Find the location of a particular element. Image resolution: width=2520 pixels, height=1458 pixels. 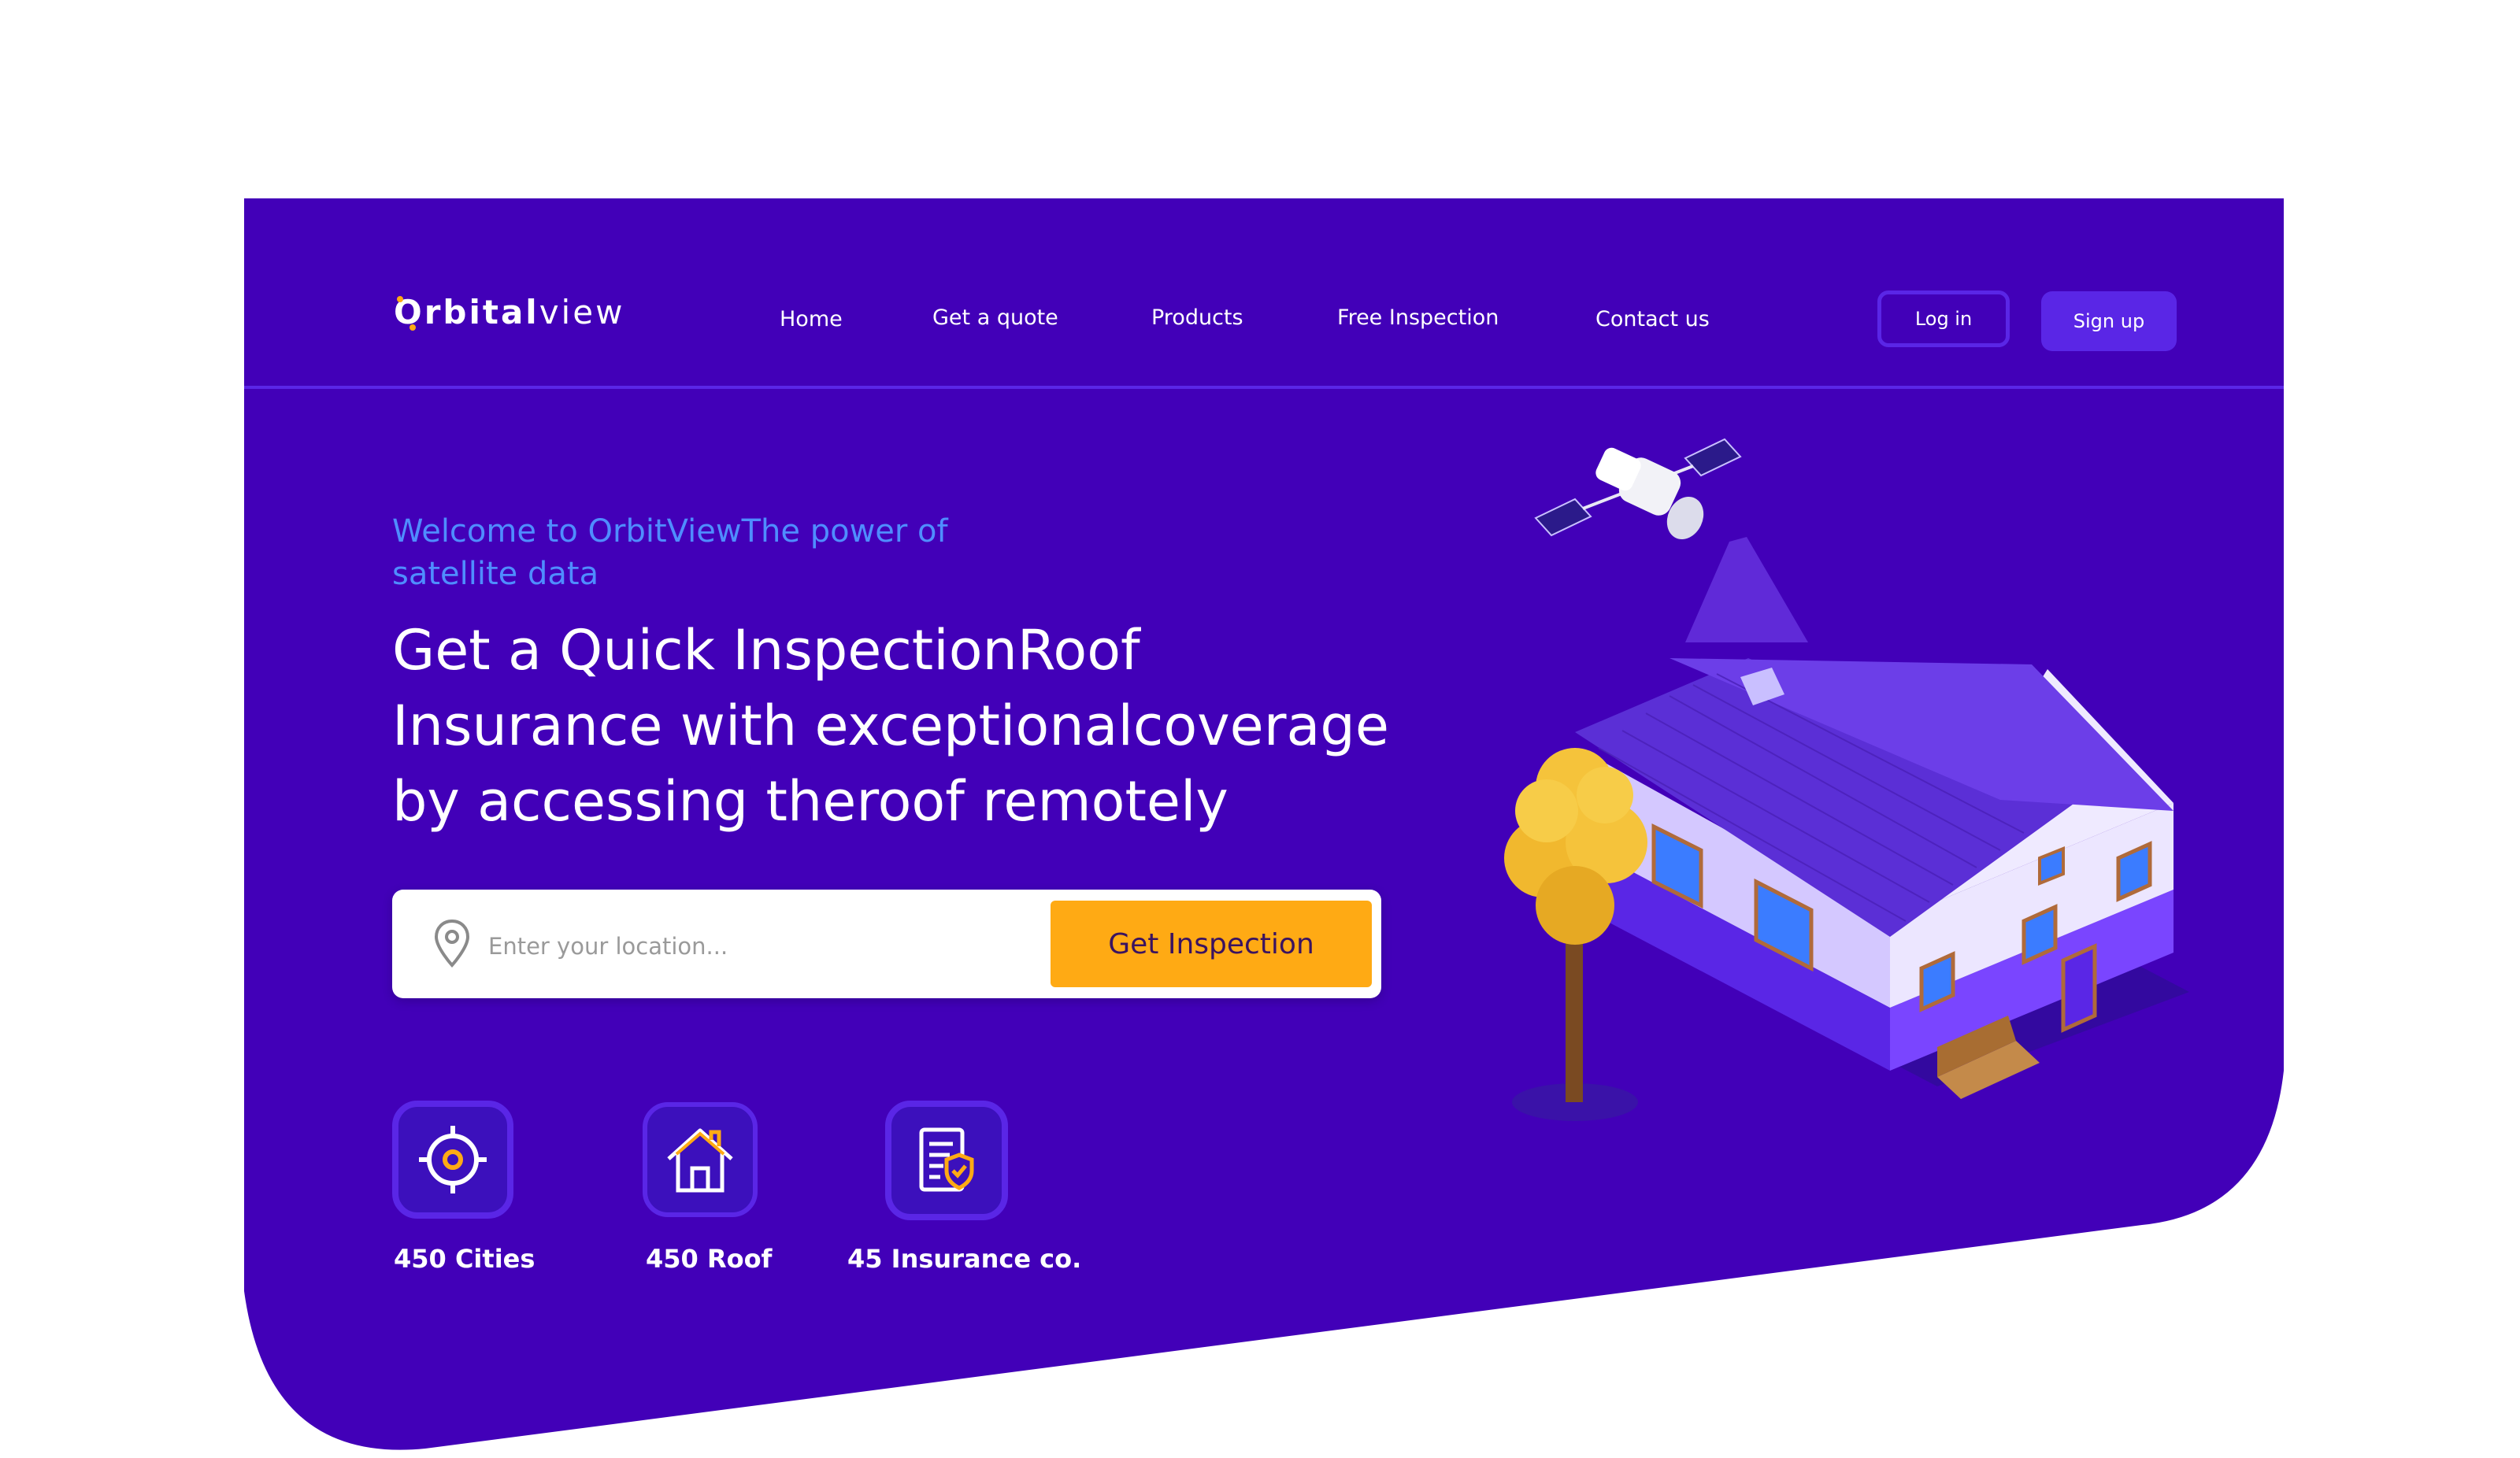

login-button: Log in is located at coordinates (1943, 318).